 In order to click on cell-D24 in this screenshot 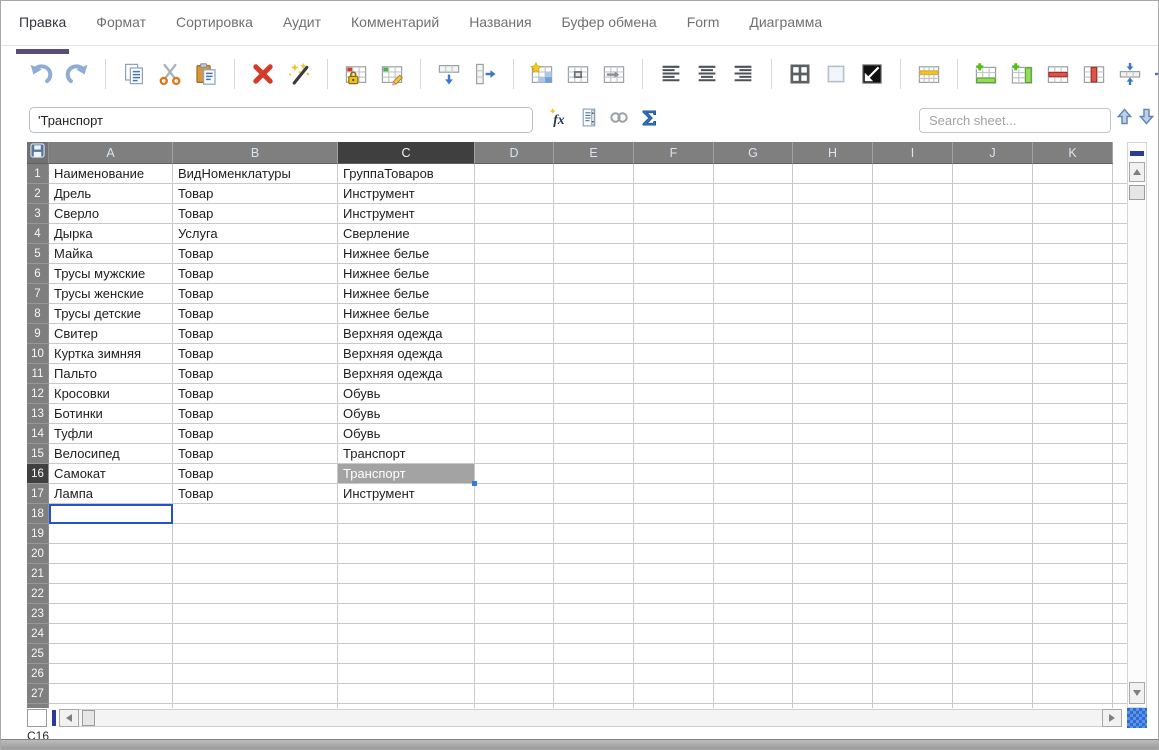, I will do `click(514, 634)`.